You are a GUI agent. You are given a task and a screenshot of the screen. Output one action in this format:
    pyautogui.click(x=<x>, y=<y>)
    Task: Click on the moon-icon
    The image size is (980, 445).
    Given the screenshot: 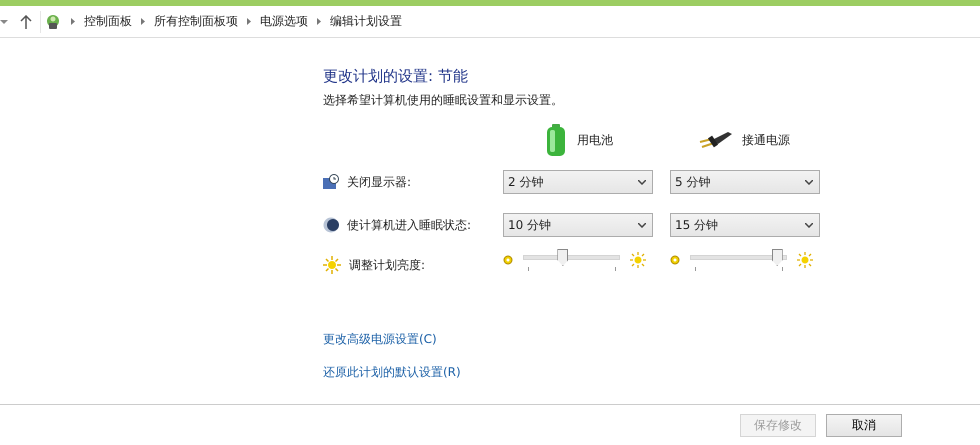 What is the action you would take?
    pyautogui.click(x=331, y=225)
    